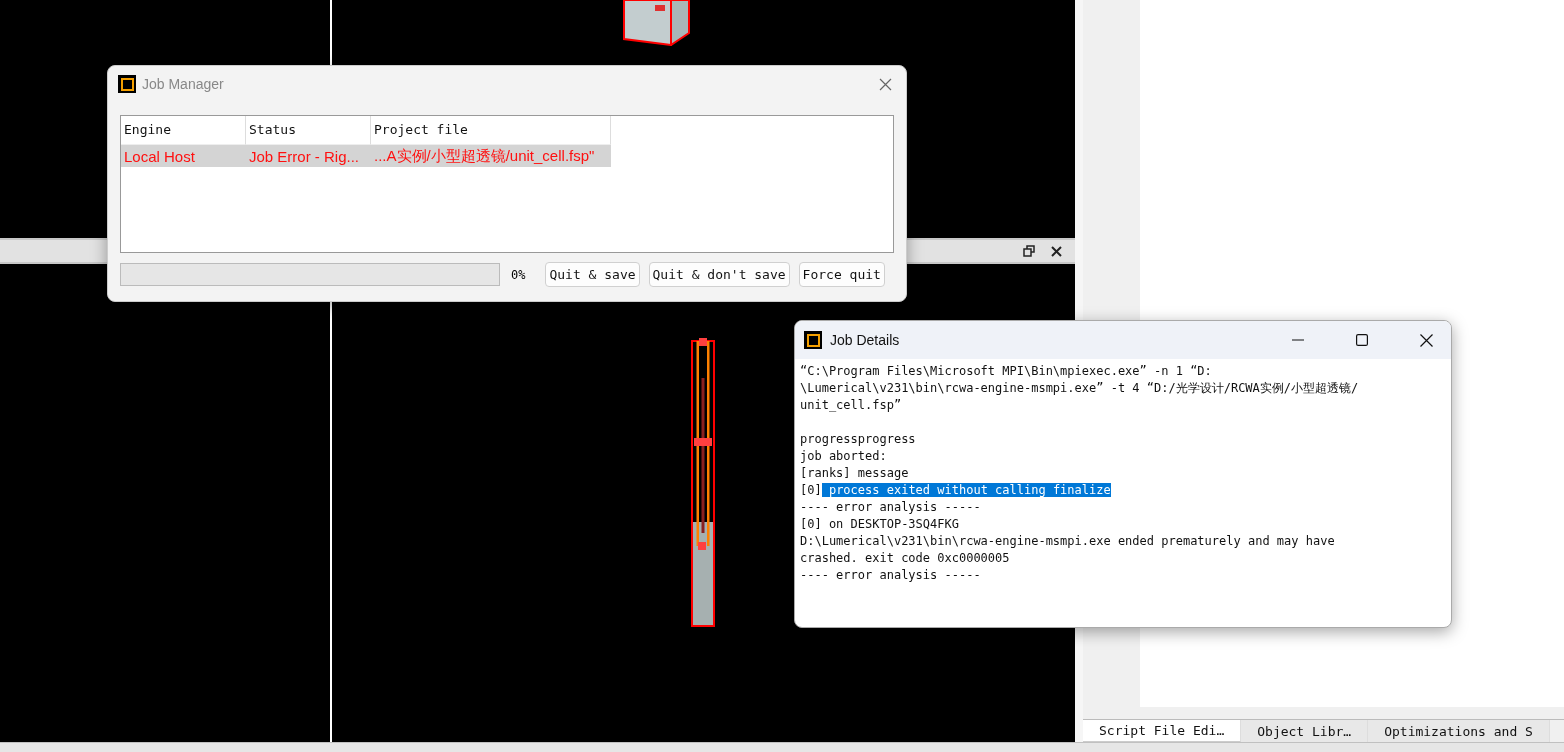 The width and height of the screenshot is (1564, 752). Describe the element at coordinates (879, 524) in the screenshot. I see `log-line: [0] on DESKTOP-3SQ4FKG` at that location.